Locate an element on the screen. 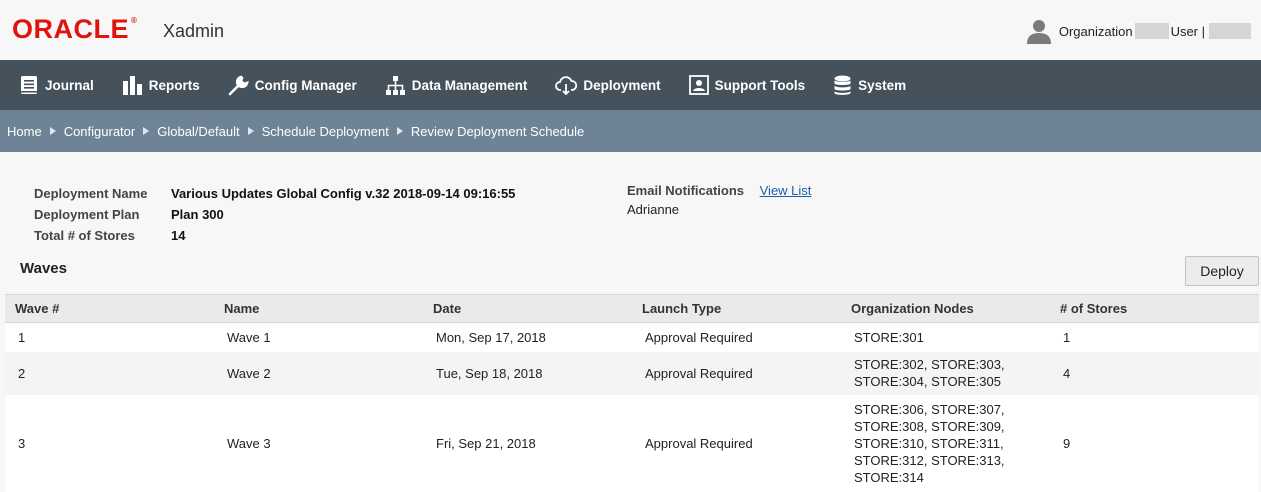  column-header-date: Date is located at coordinates (527, 309).